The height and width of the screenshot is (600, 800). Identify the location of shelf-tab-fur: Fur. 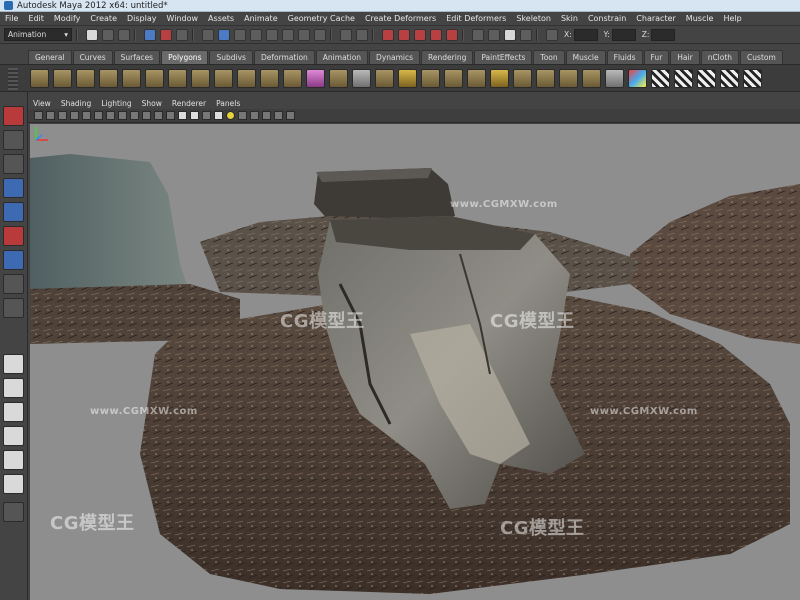
(656, 57).